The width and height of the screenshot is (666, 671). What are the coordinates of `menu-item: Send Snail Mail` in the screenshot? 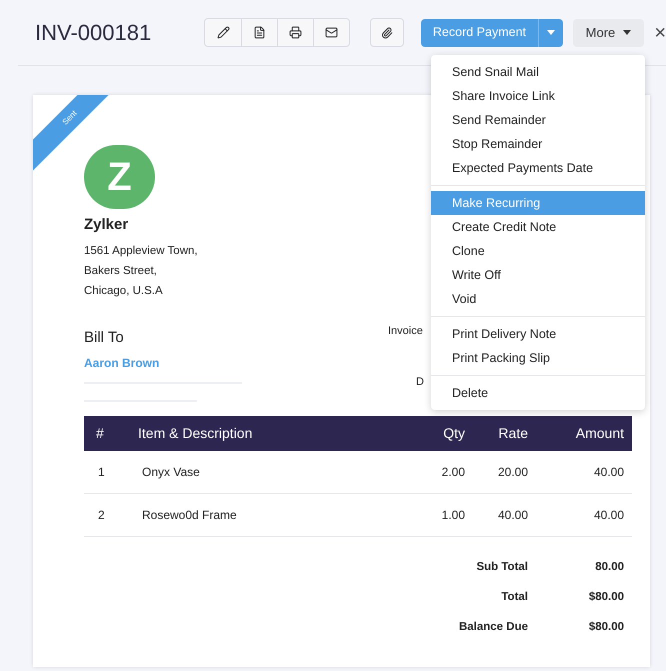 It's located at (538, 72).